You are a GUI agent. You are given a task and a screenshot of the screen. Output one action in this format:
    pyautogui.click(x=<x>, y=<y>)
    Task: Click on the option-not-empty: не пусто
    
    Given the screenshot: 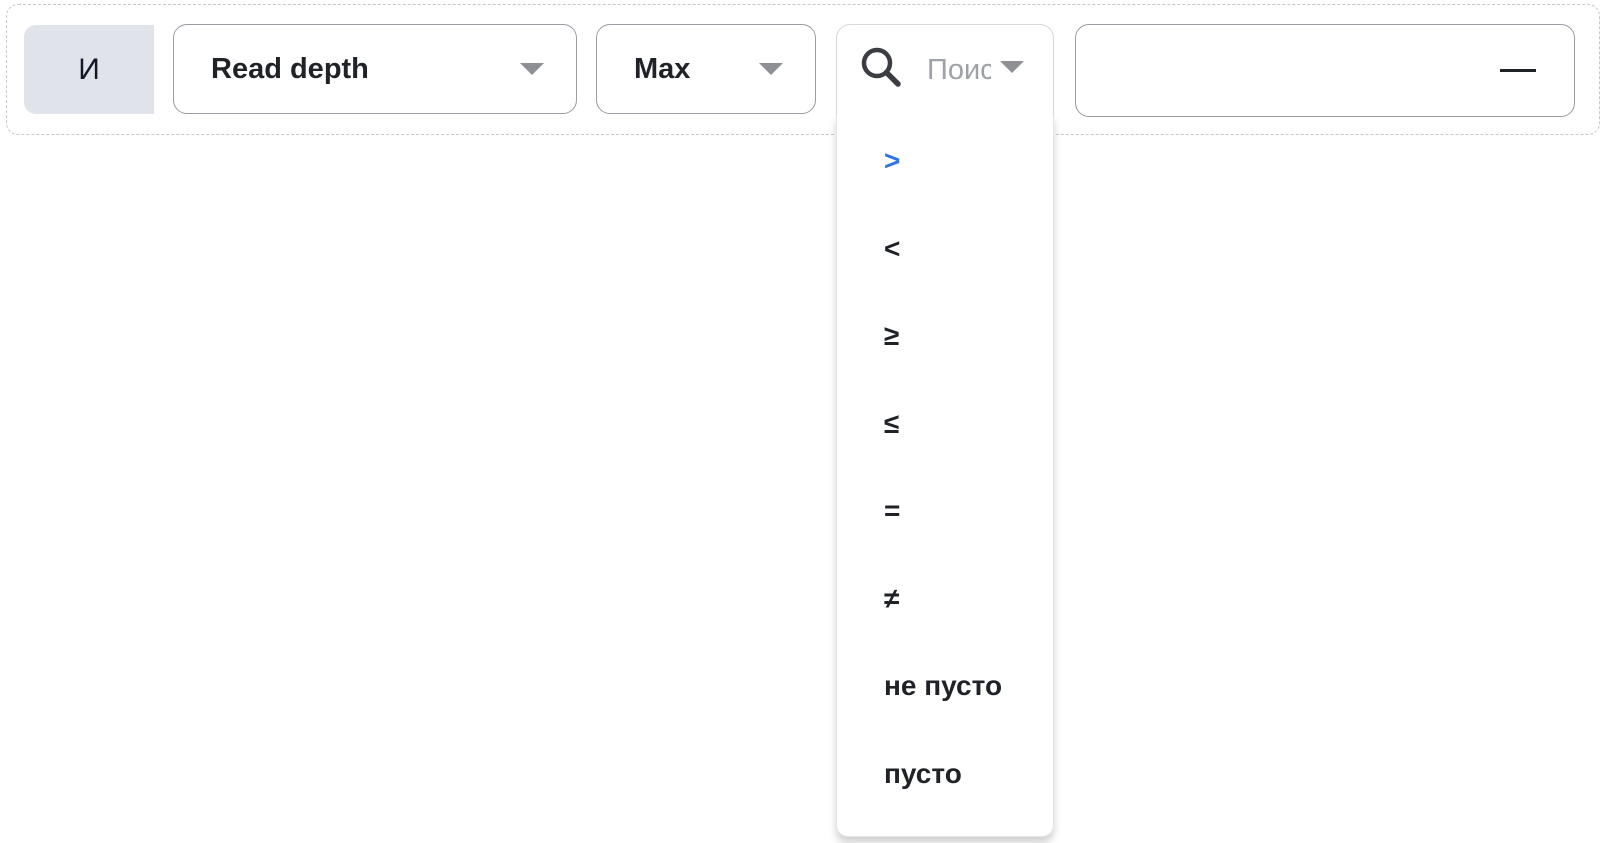 What is the action you would take?
    pyautogui.click(x=943, y=686)
    